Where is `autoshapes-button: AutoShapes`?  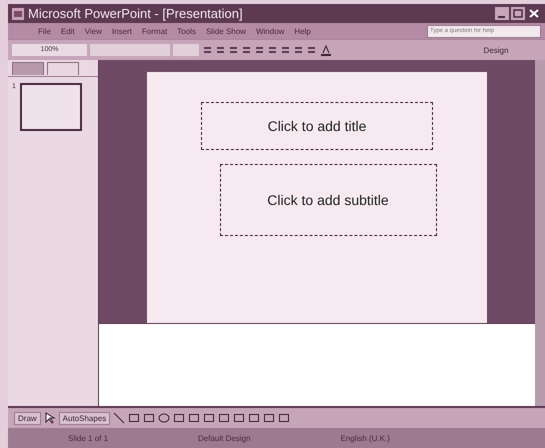
autoshapes-button: AutoShapes is located at coordinates (84, 418).